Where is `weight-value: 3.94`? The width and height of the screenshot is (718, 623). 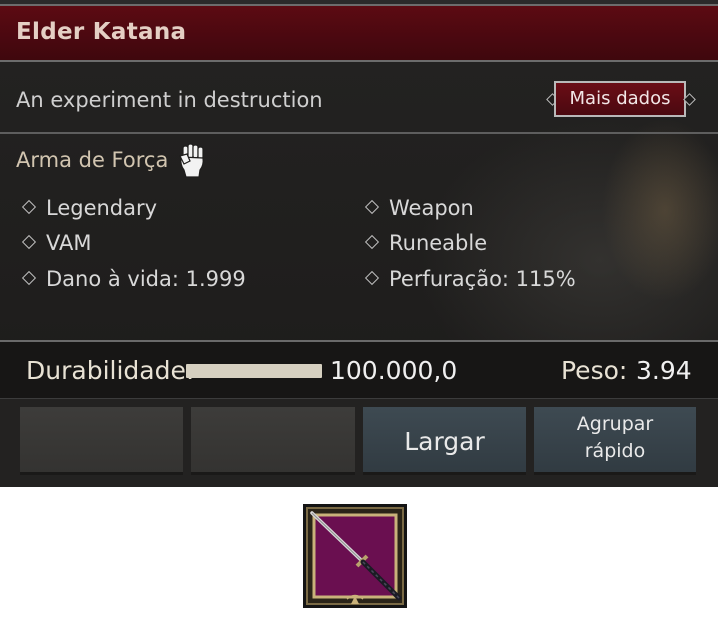
weight-value: 3.94 is located at coordinates (664, 370).